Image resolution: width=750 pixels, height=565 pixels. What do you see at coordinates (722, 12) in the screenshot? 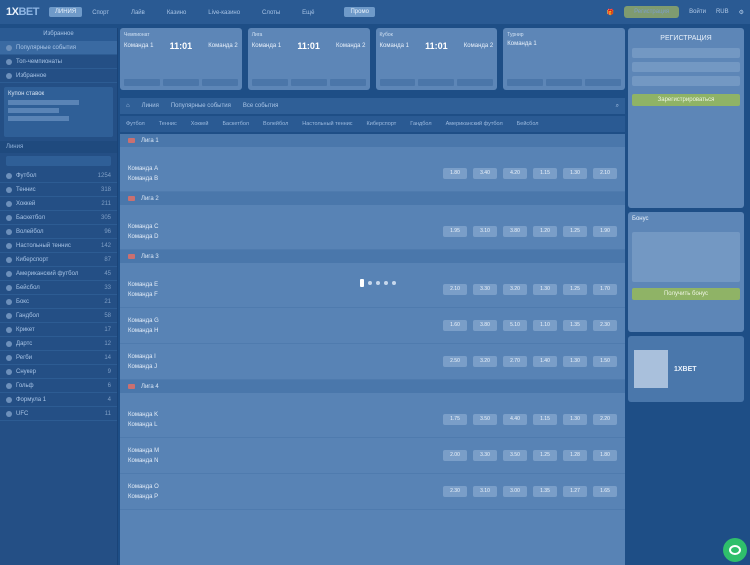
I see `currency-select: RUB` at bounding box center [722, 12].